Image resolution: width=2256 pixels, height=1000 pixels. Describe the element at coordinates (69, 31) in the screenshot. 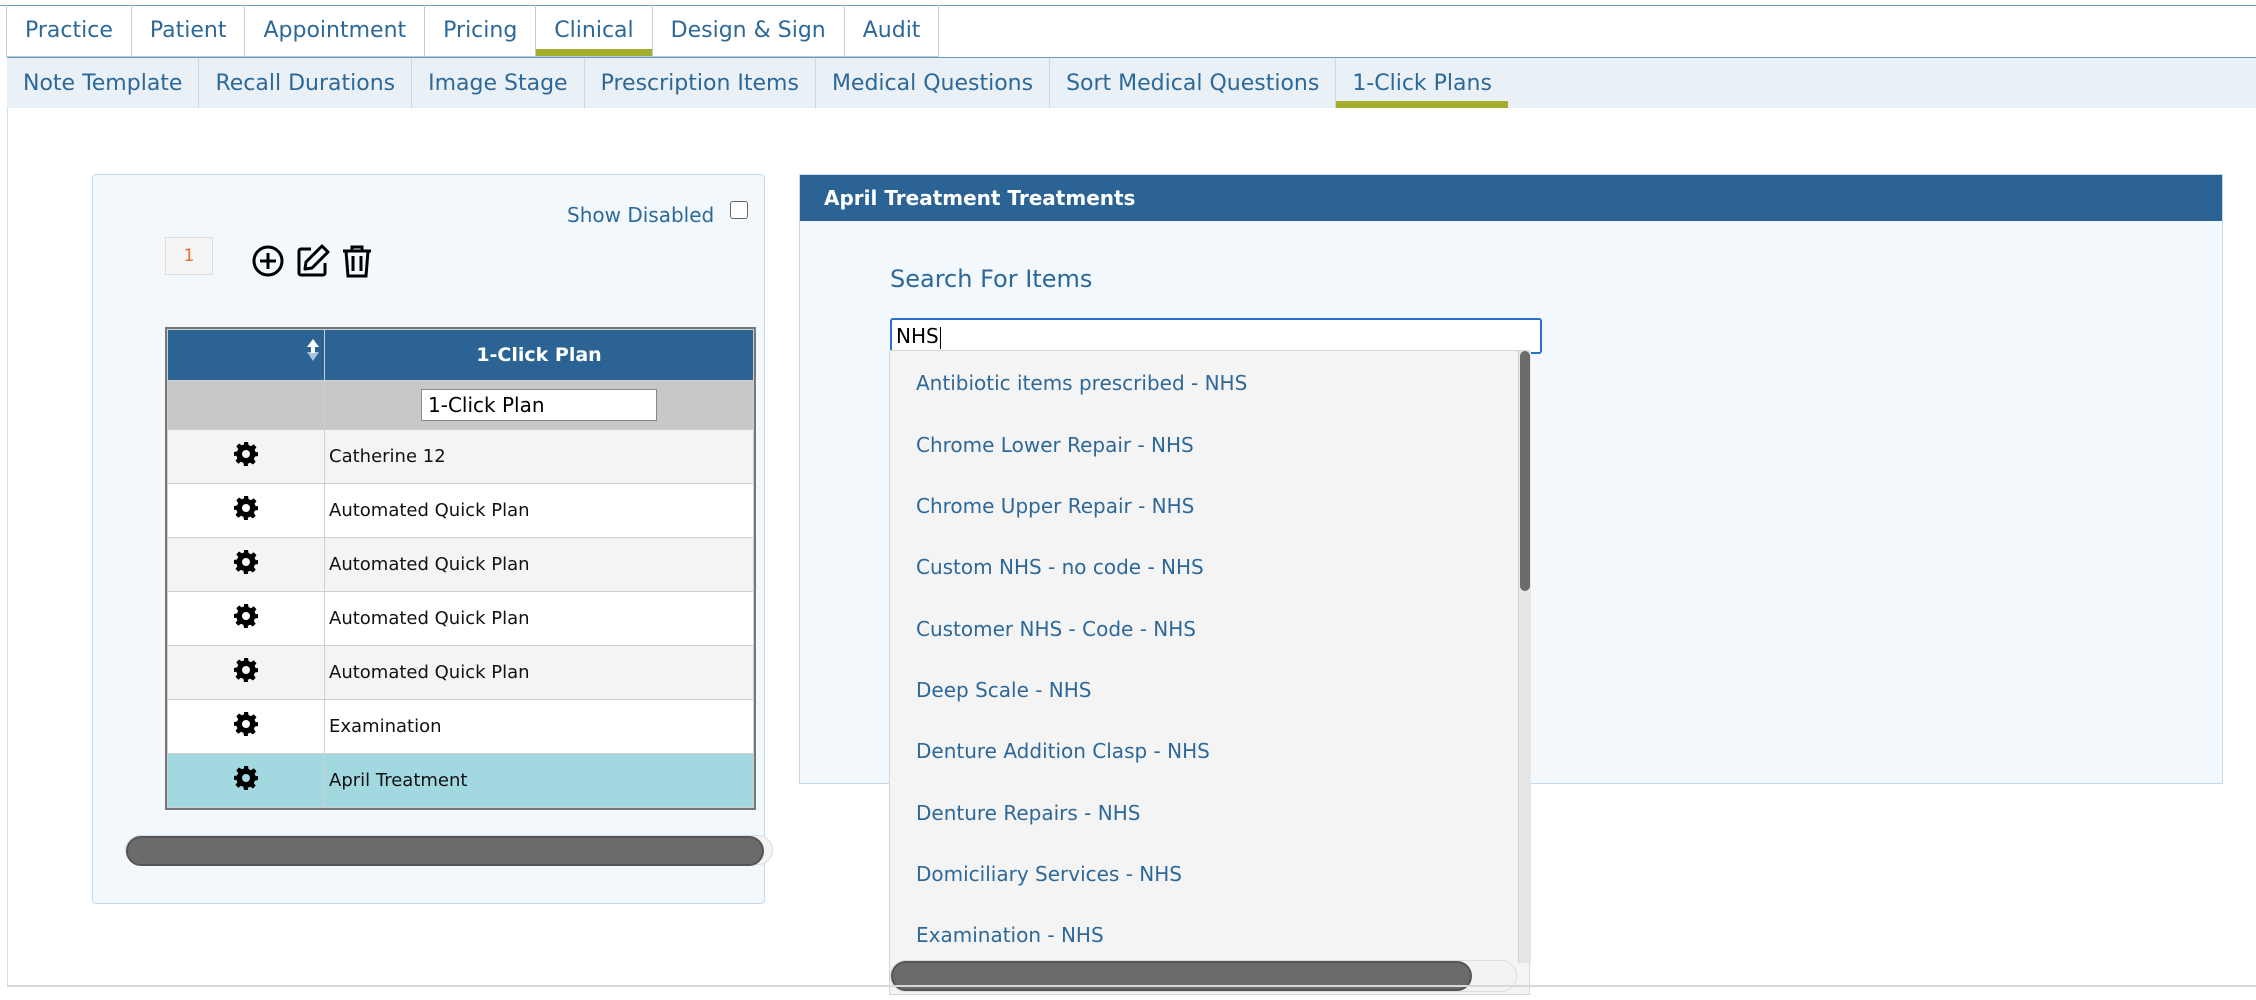

I see `tab-practice: Practice` at that location.